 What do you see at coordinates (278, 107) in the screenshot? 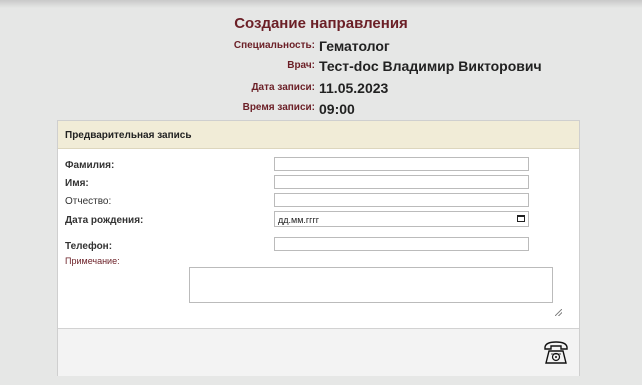
I see `time-label: Время записи:` at bounding box center [278, 107].